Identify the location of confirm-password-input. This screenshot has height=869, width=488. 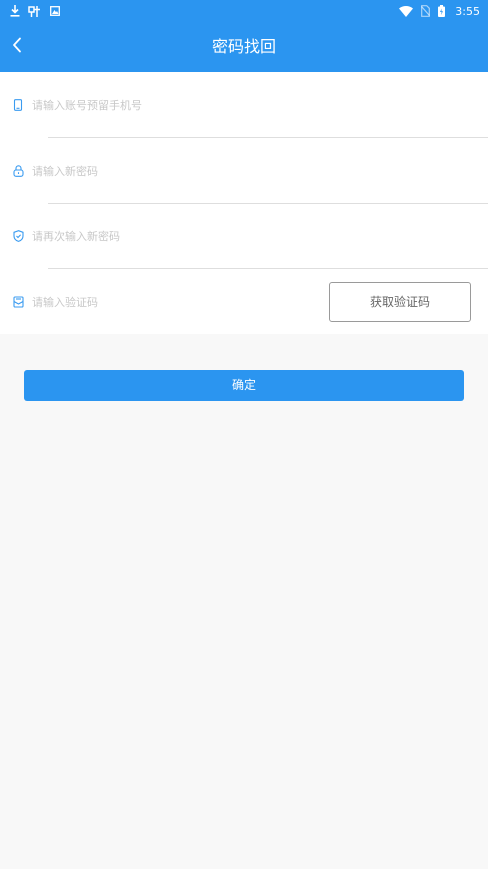
(172, 236).